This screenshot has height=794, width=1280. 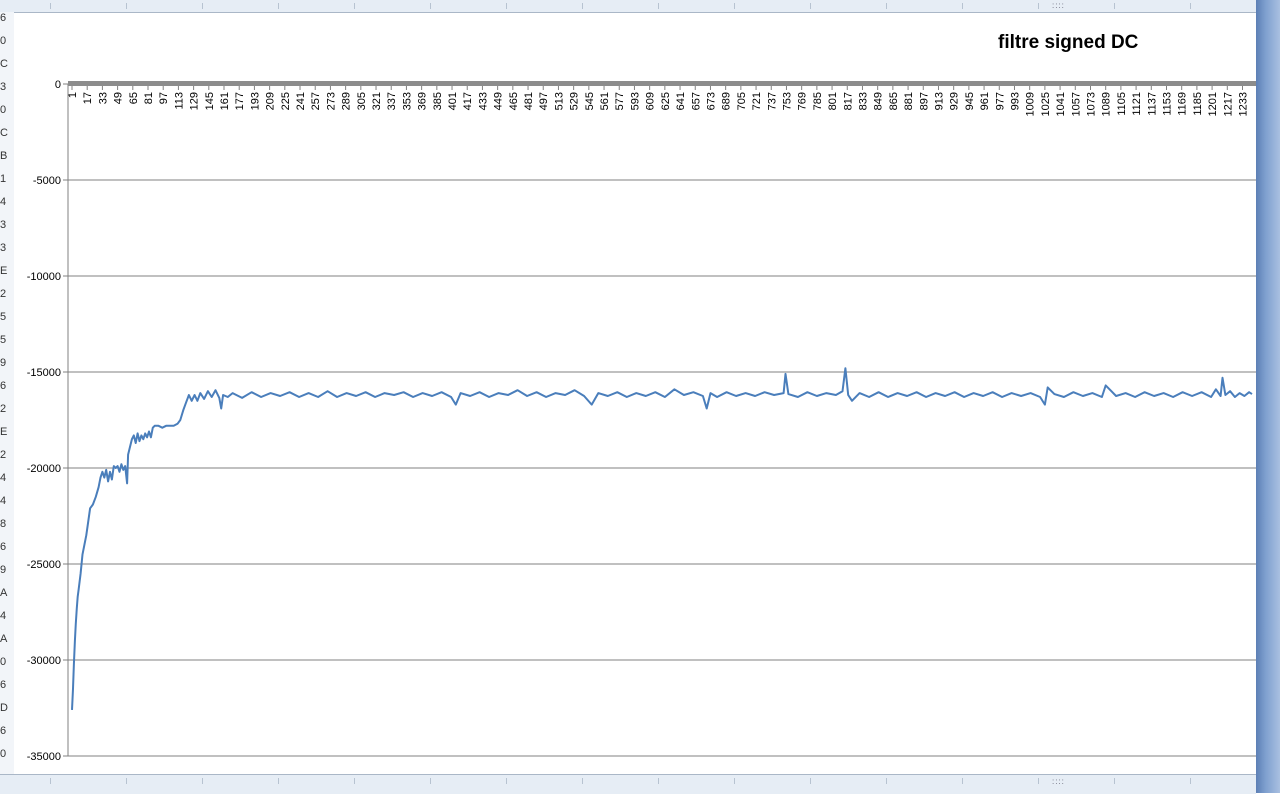 What do you see at coordinates (742, 101) in the screenshot?
I see `x-tick-label: 705` at bounding box center [742, 101].